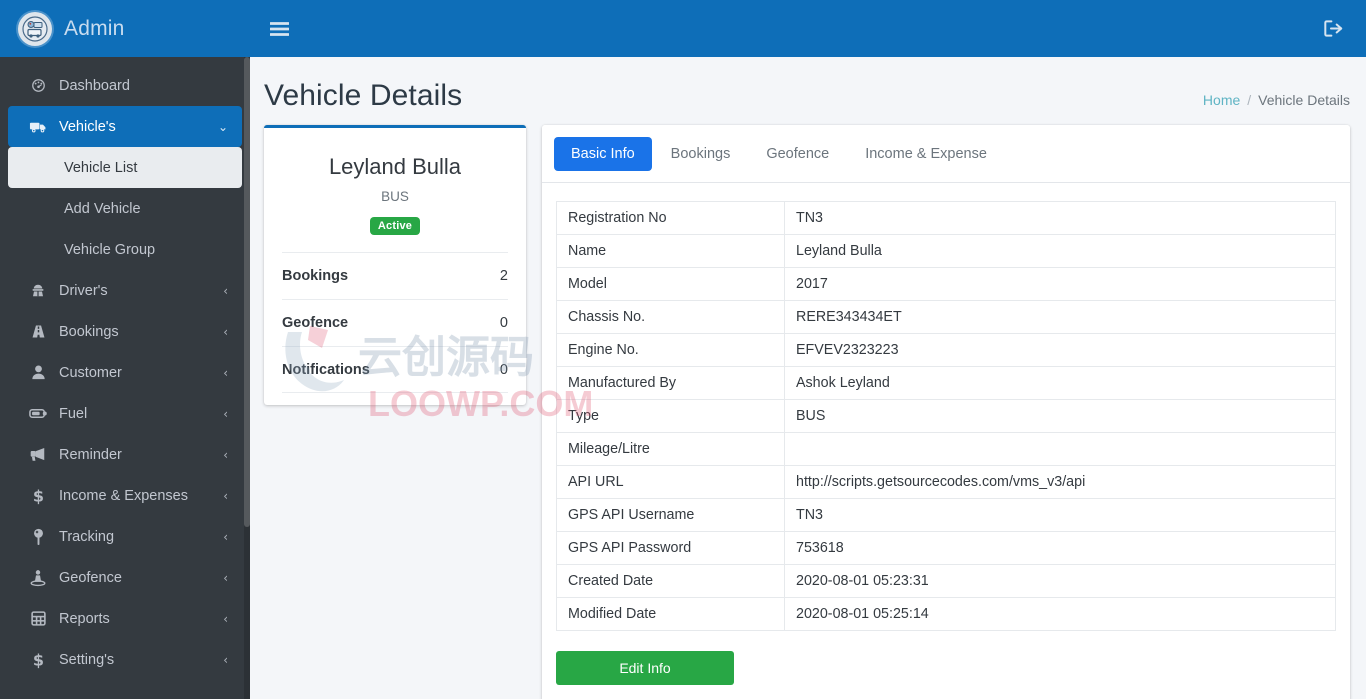  What do you see at coordinates (315, 323) in the screenshot?
I see `stat-label: Geofence` at bounding box center [315, 323].